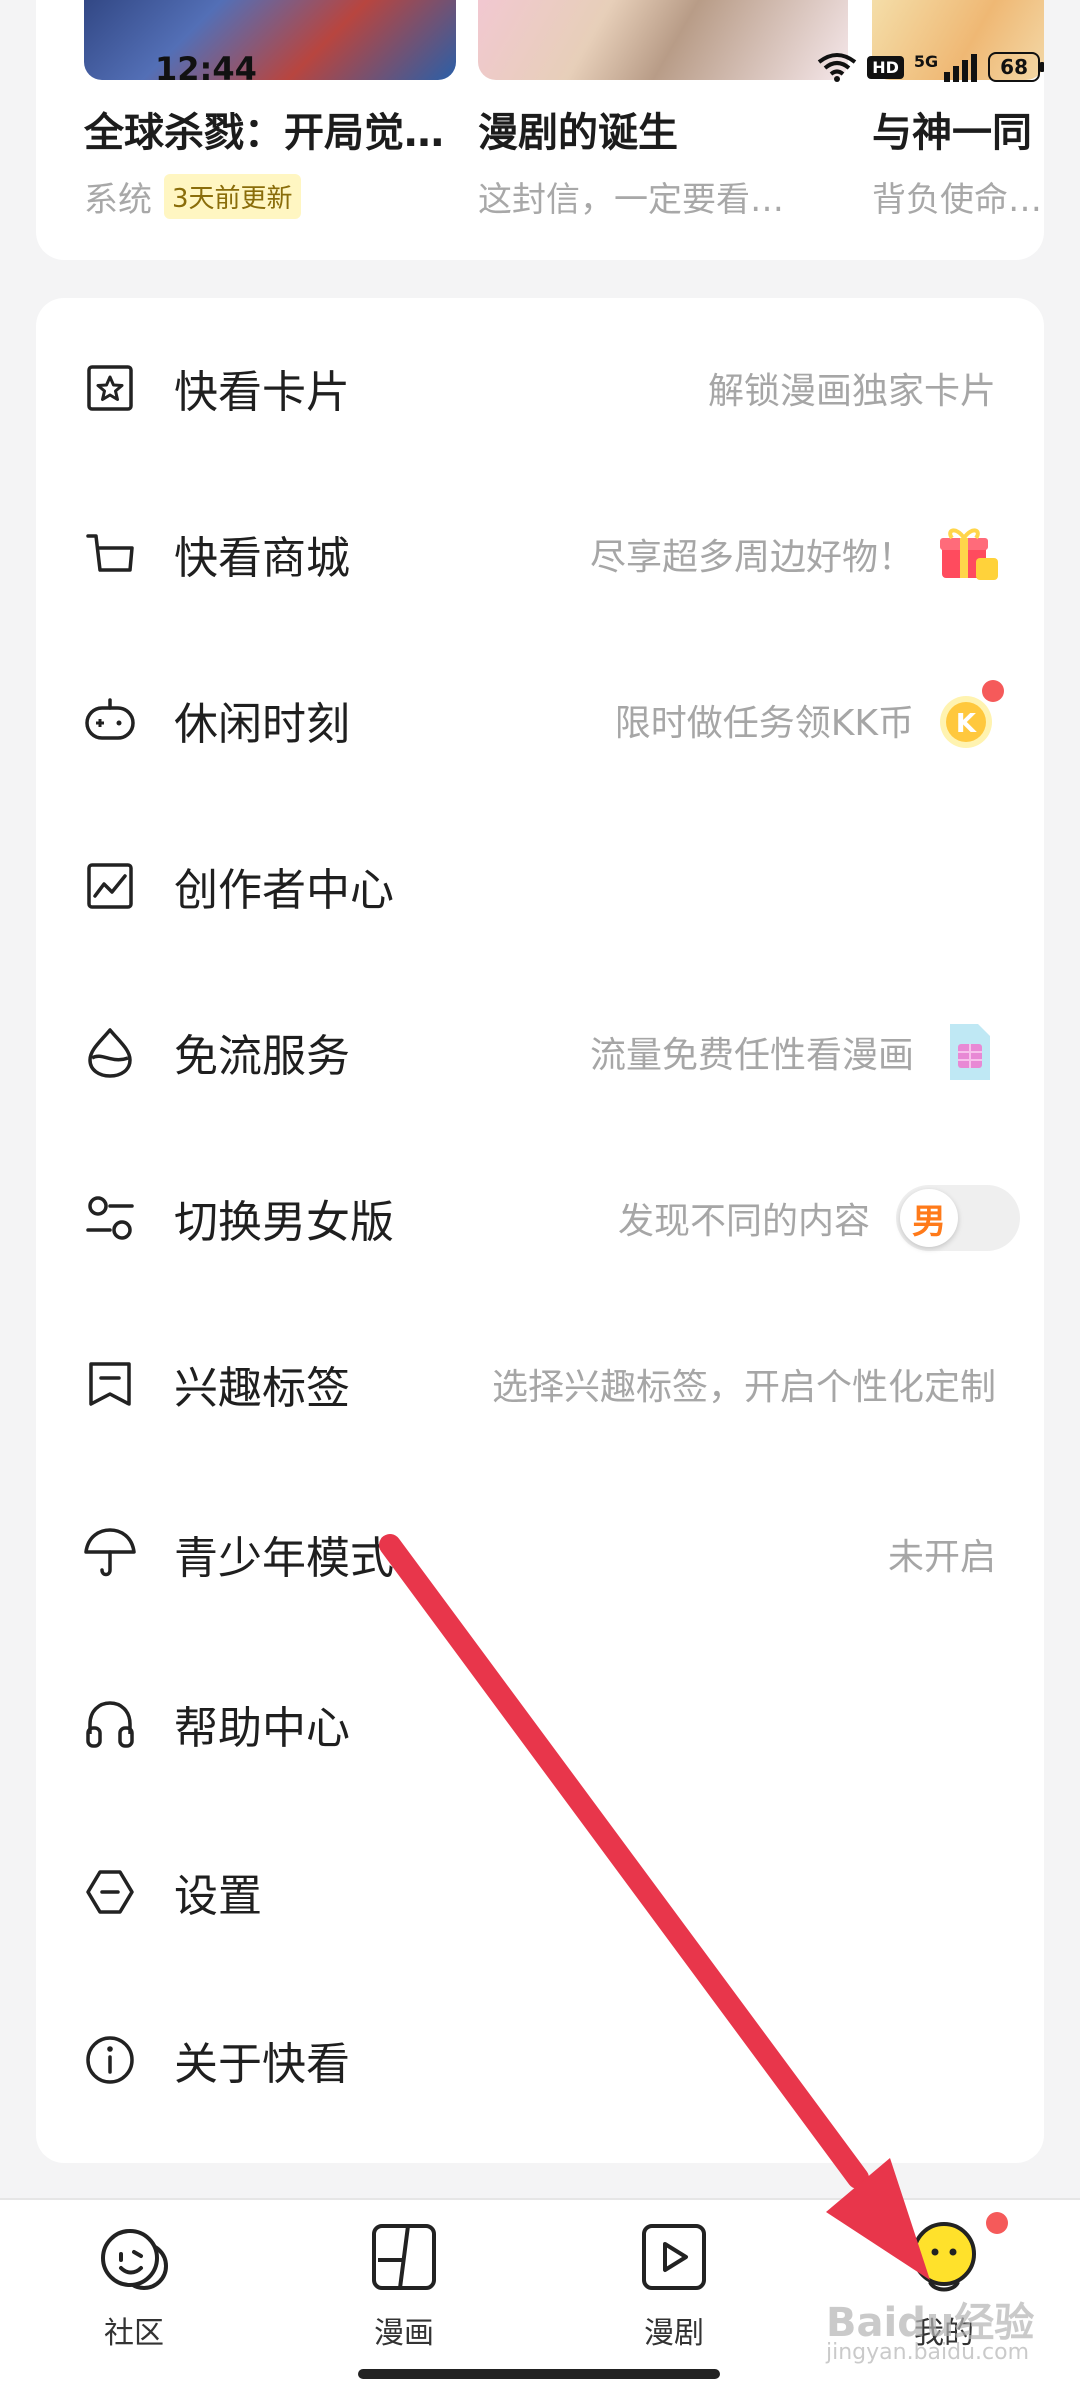 The width and height of the screenshot is (1080, 2402). Describe the element at coordinates (110, 1724) in the screenshot. I see `headphones-icon` at that location.